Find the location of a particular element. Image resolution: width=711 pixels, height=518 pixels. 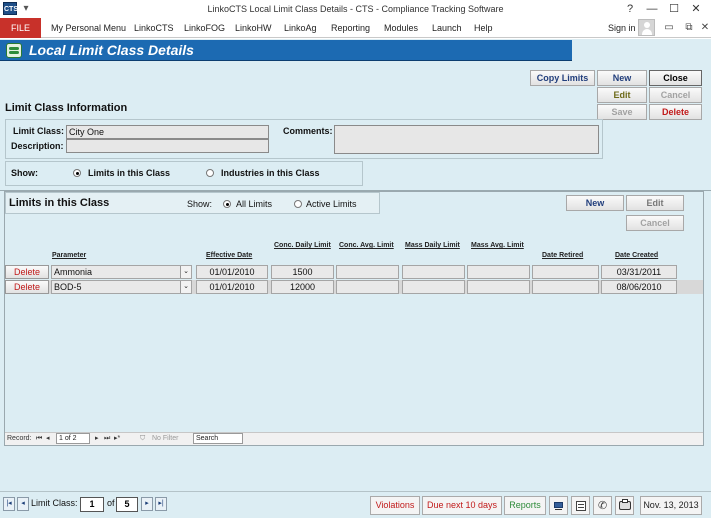

of-label: of is located at coordinates (111, 503).